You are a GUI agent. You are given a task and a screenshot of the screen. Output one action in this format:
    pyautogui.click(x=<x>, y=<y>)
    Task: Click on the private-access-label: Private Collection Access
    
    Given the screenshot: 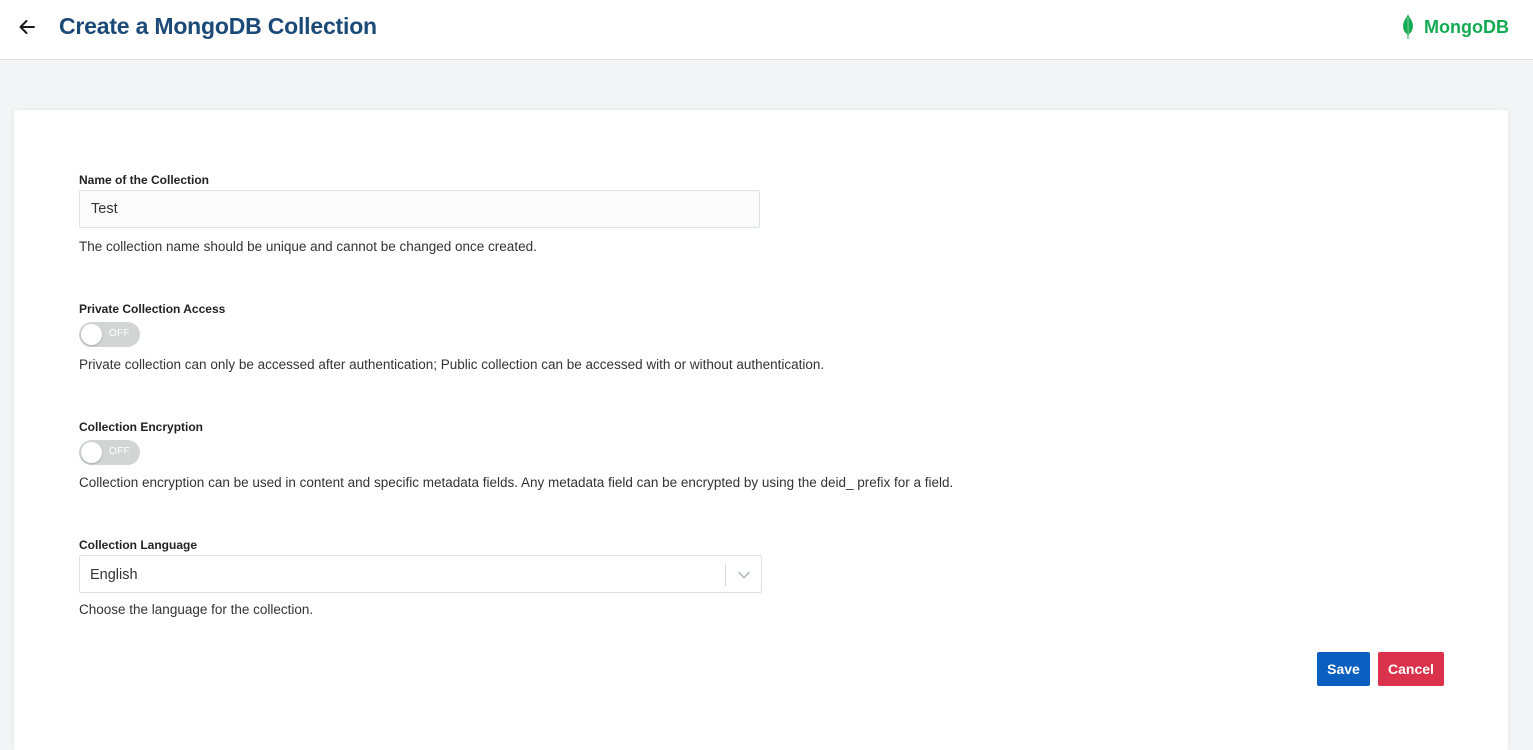 What is the action you would take?
    pyautogui.click(x=152, y=309)
    